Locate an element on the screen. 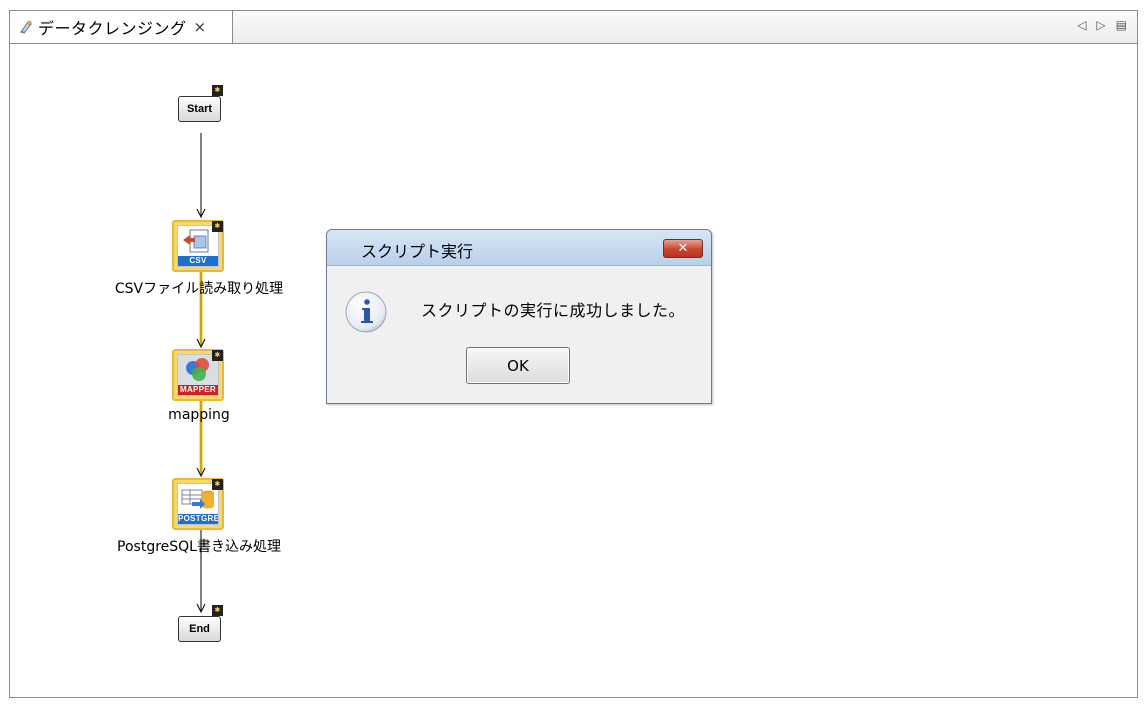 Image resolution: width=1145 pixels, height=704 pixels. node-banner: MAPPER is located at coordinates (198, 390).